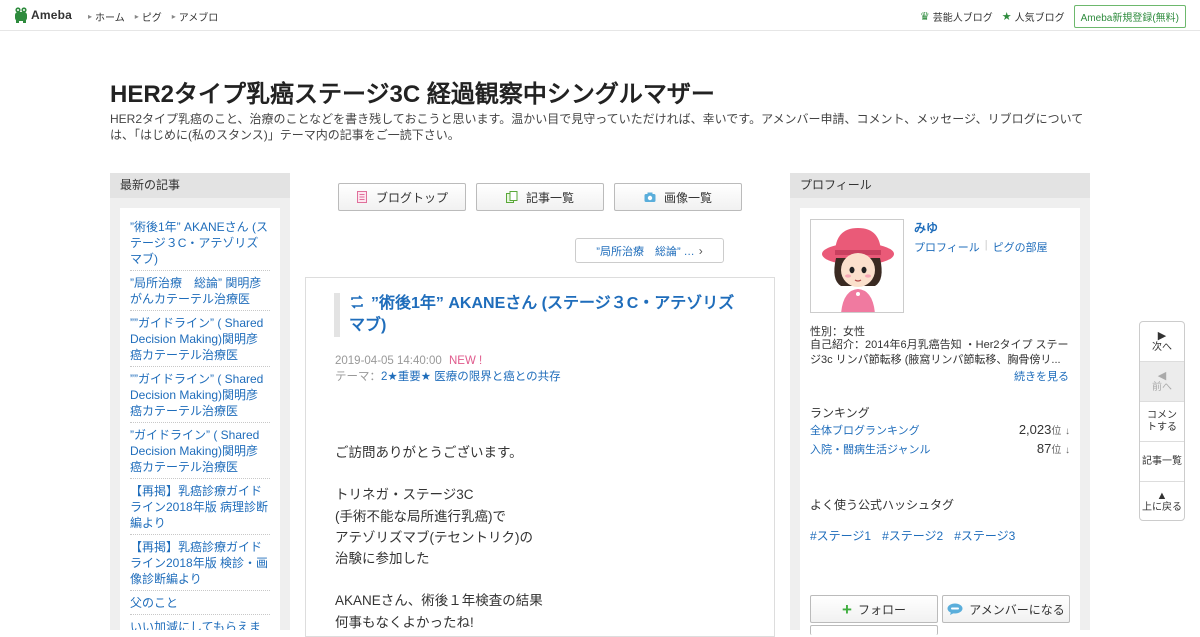  What do you see at coordinates (1020, 247) in the screenshot?
I see `pig-room-link: ピグの部屋` at bounding box center [1020, 247].